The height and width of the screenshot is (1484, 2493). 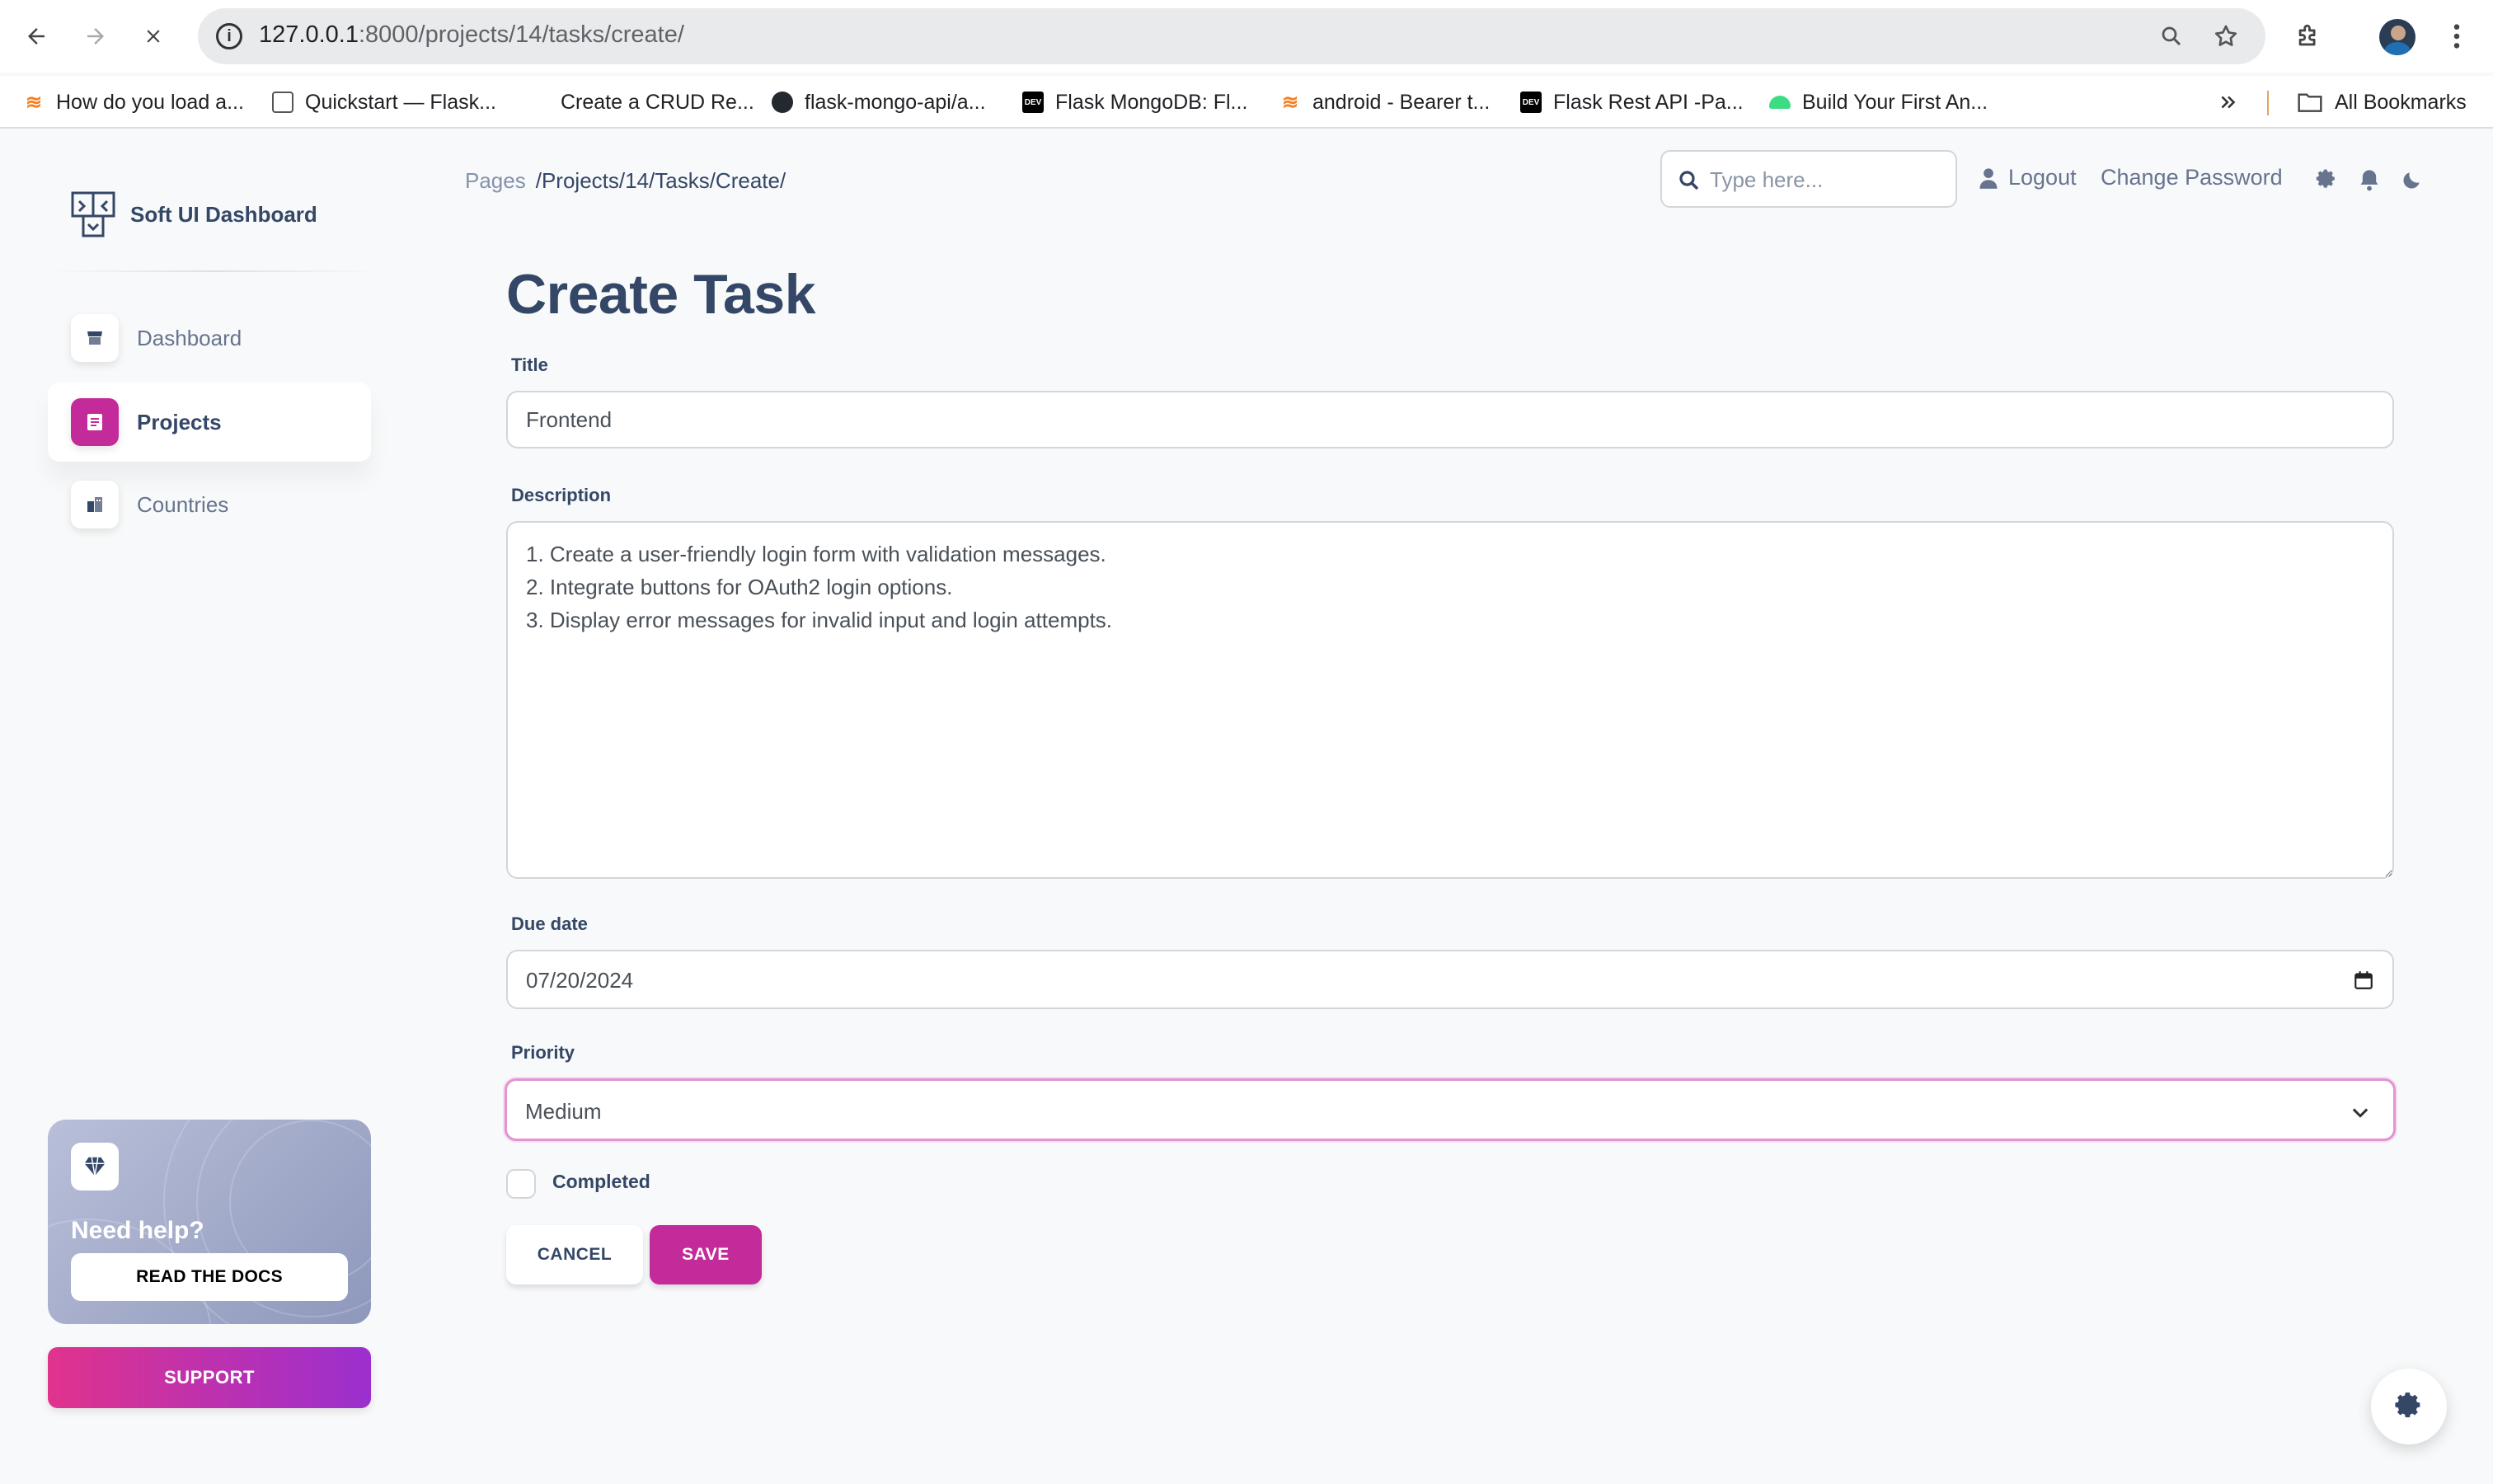 What do you see at coordinates (706, 1254) in the screenshot?
I see `save-button: SAVE` at bounding box center [706, 1254].